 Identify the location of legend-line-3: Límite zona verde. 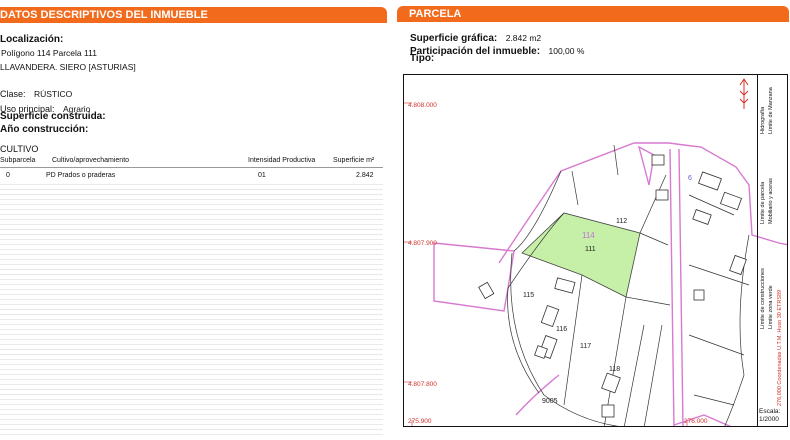
(771, 307).